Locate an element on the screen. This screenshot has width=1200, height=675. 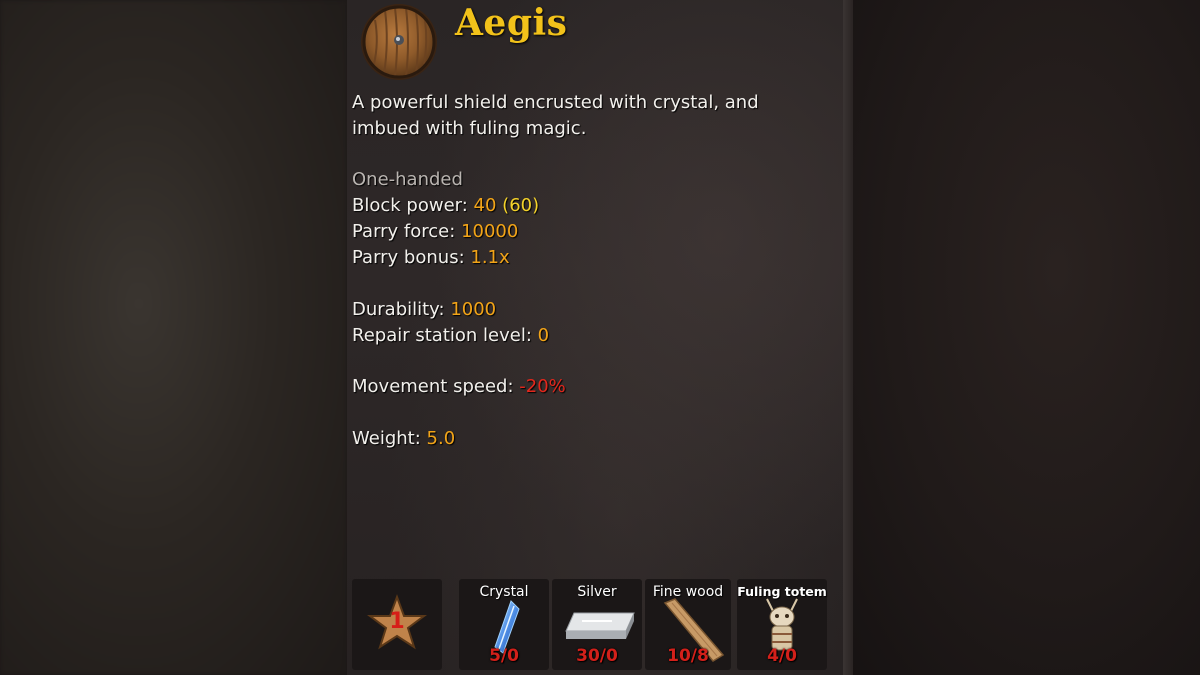
requirement-name: Fuling totem is located at coordinates (782, 591).